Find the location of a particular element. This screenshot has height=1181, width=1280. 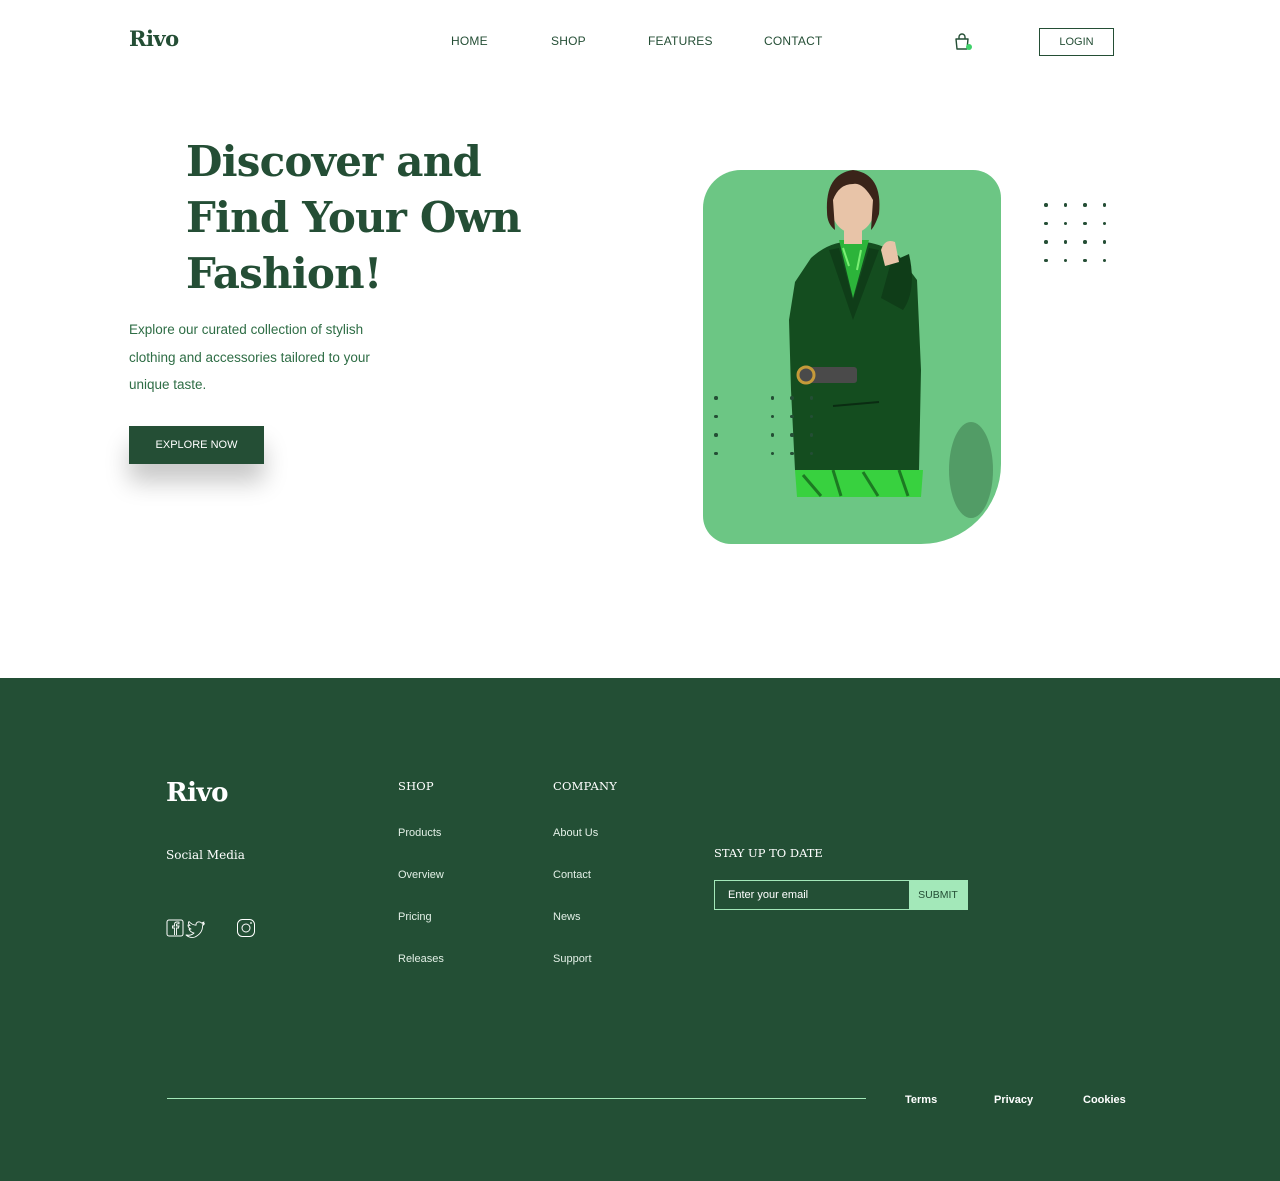

footer-link-about-us: About Us is located at coordinates (575, 833).